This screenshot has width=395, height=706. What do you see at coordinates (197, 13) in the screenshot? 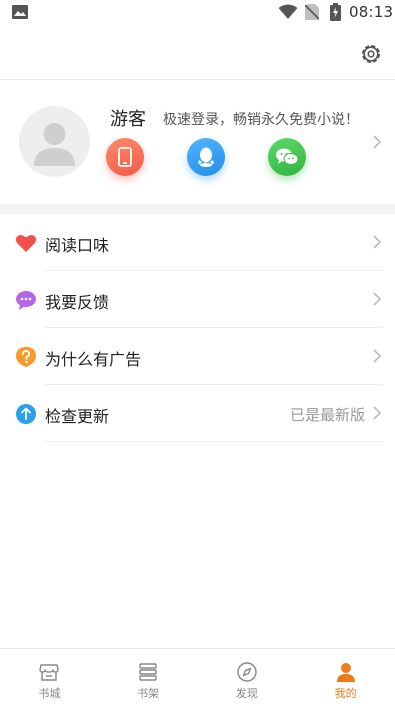
I see `status-bar: 08:13` at bounding box center [197, 13].